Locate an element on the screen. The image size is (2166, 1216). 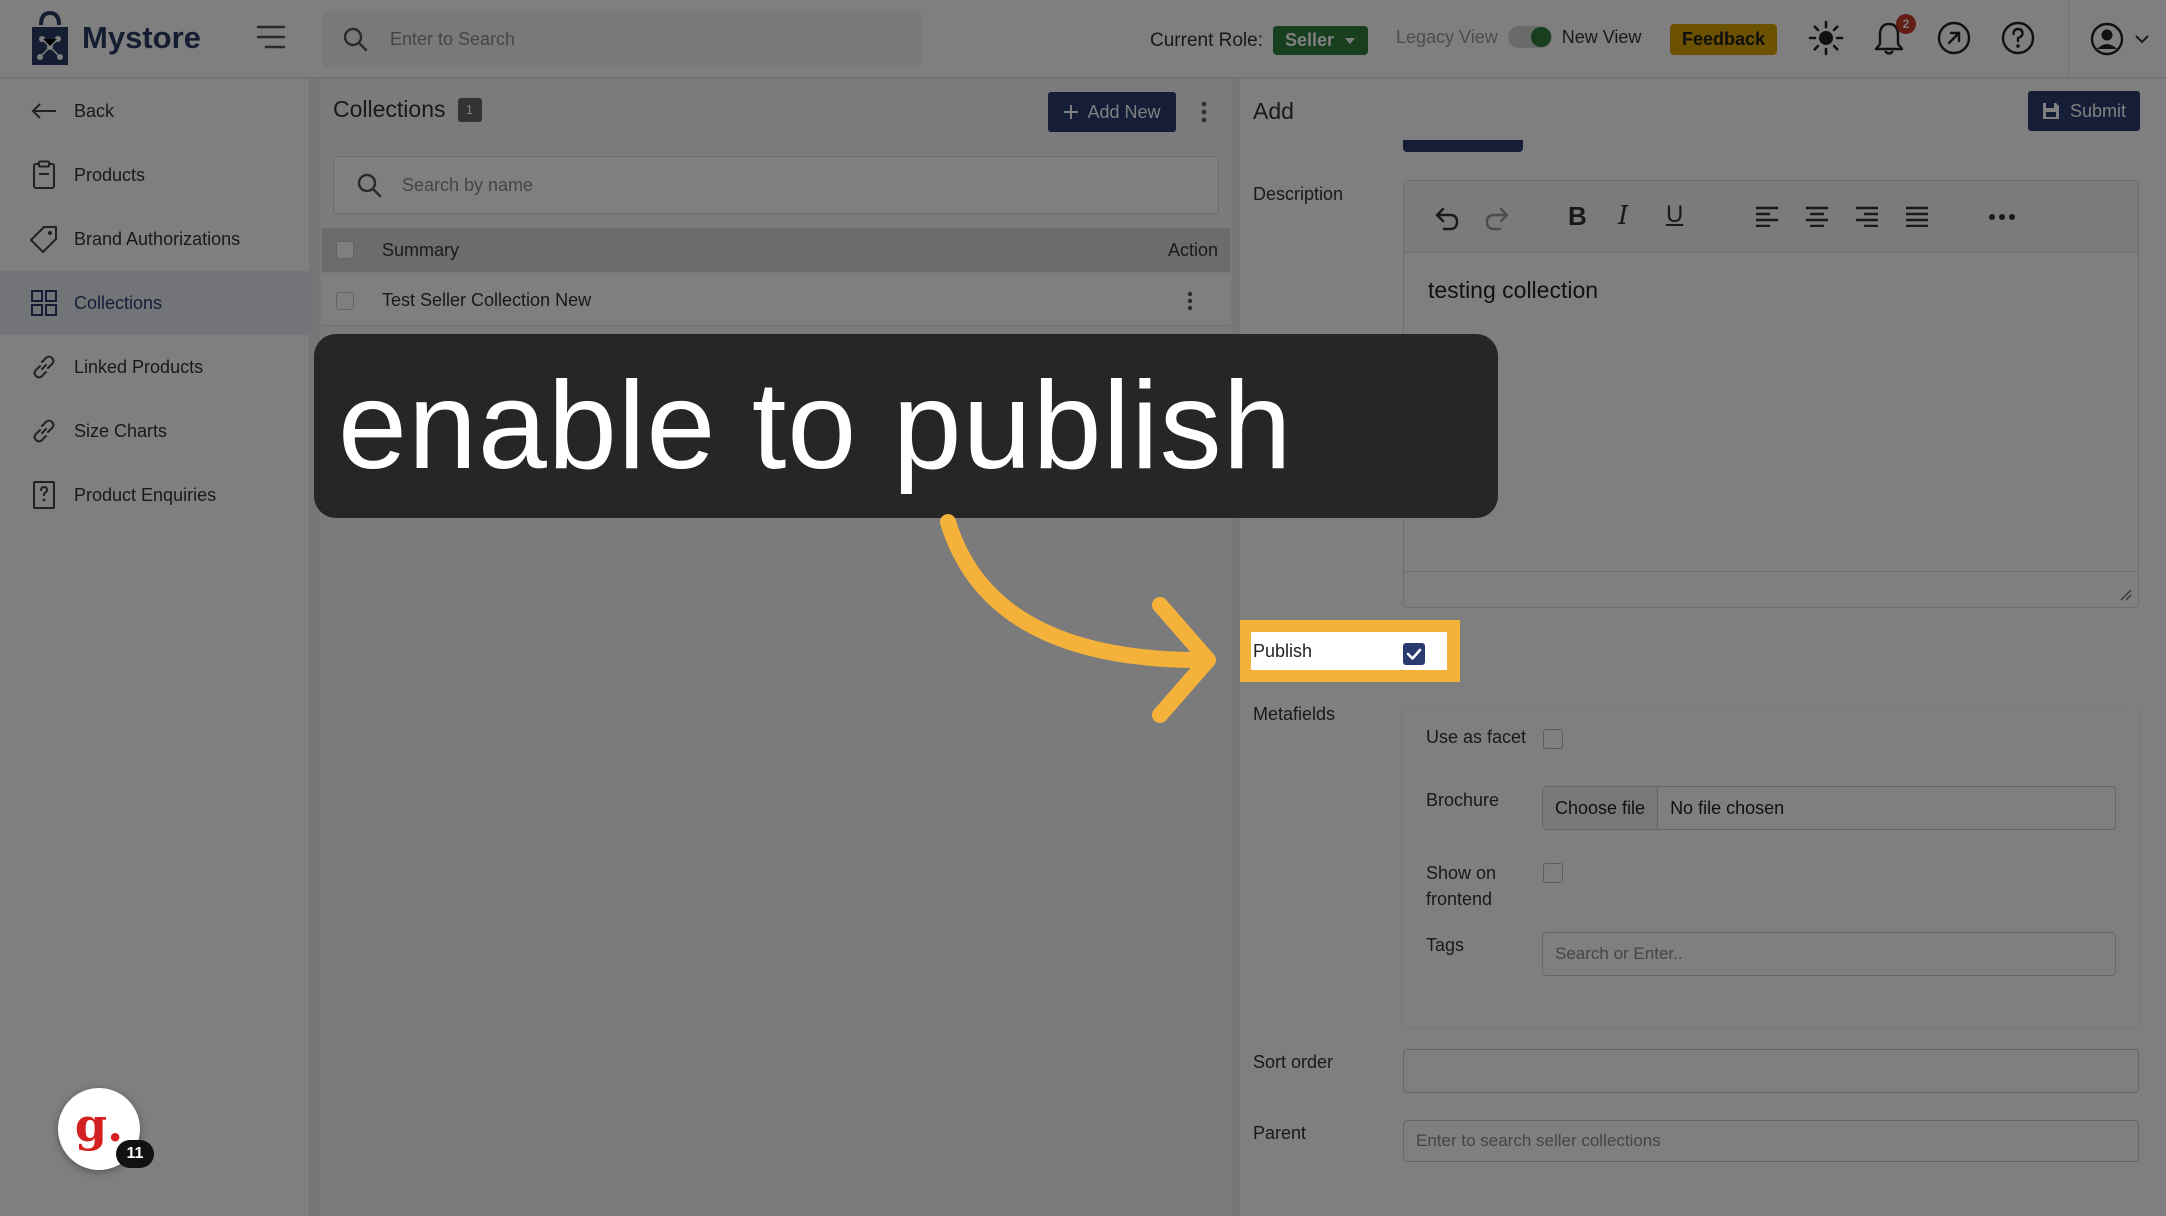
tutorial-callout: enable to publish is located at coordinates (906, 426).